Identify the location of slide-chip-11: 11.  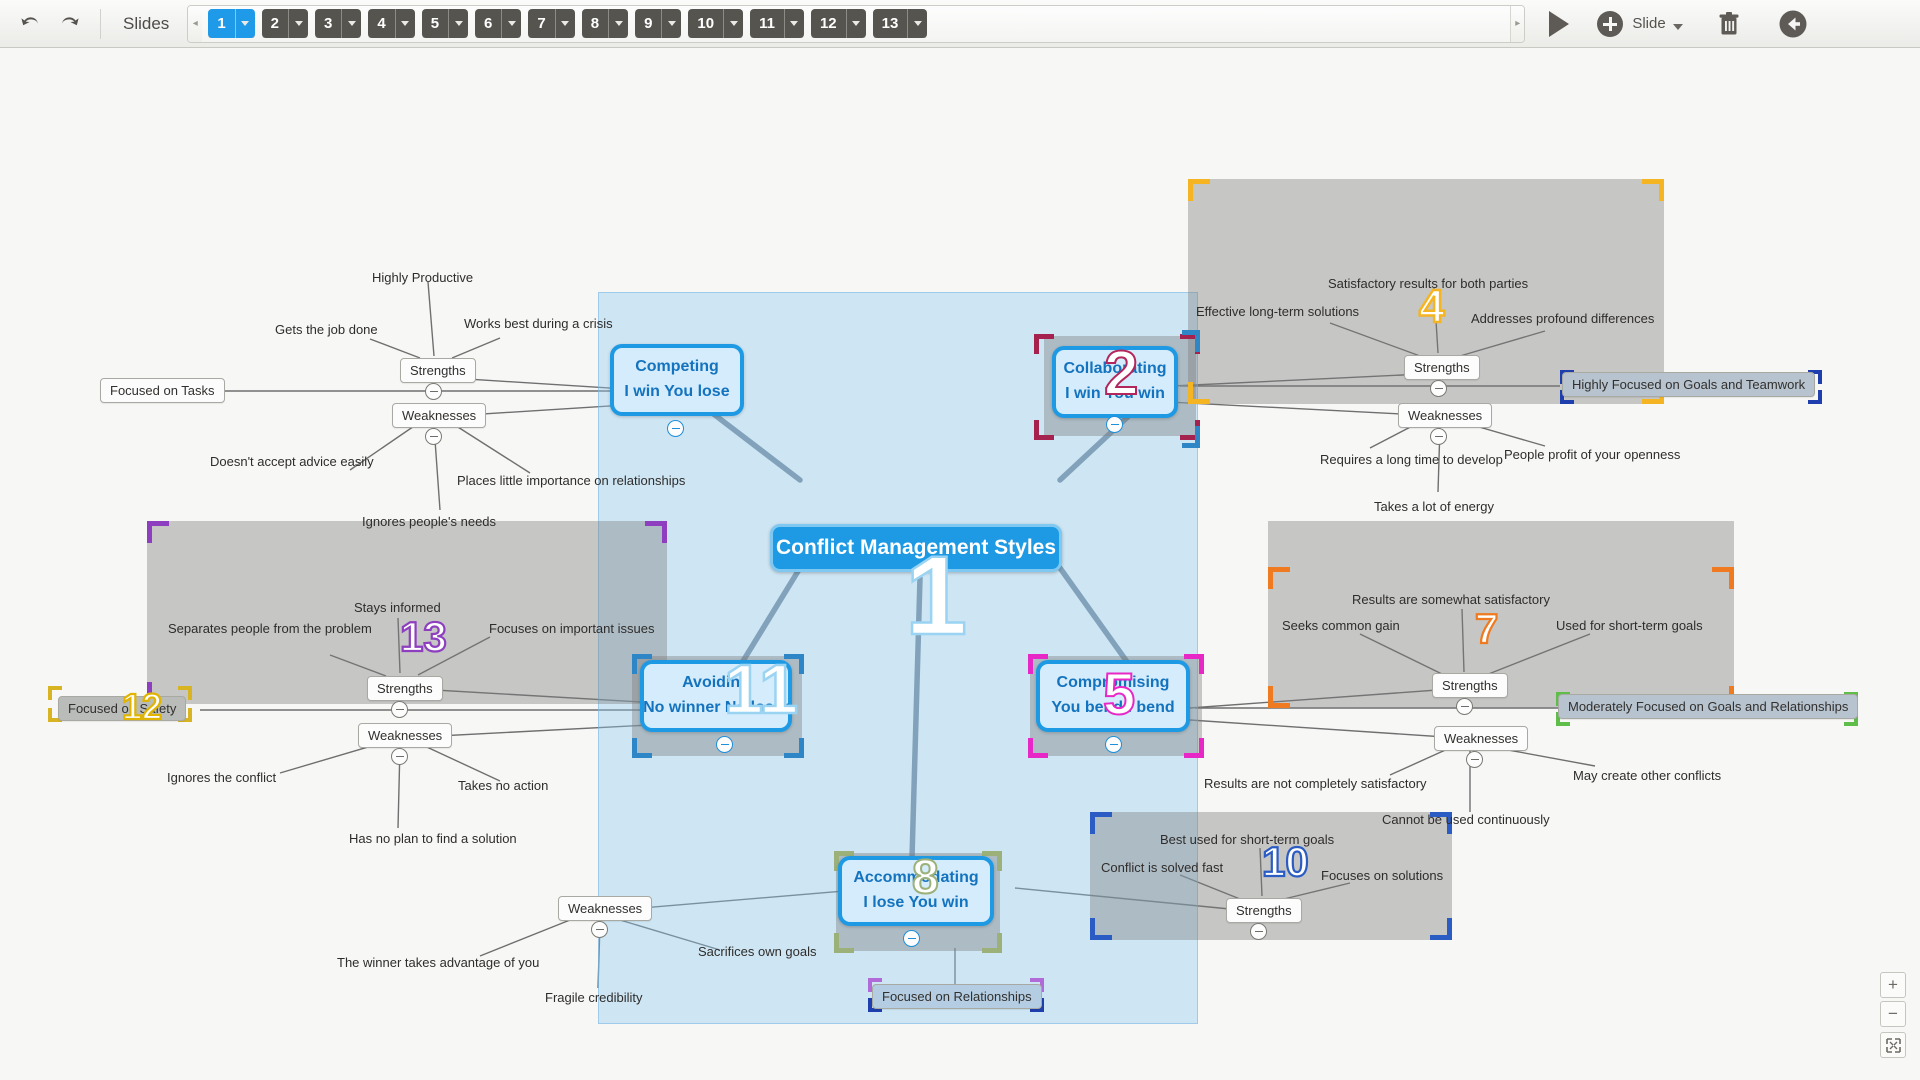
(777, 23).